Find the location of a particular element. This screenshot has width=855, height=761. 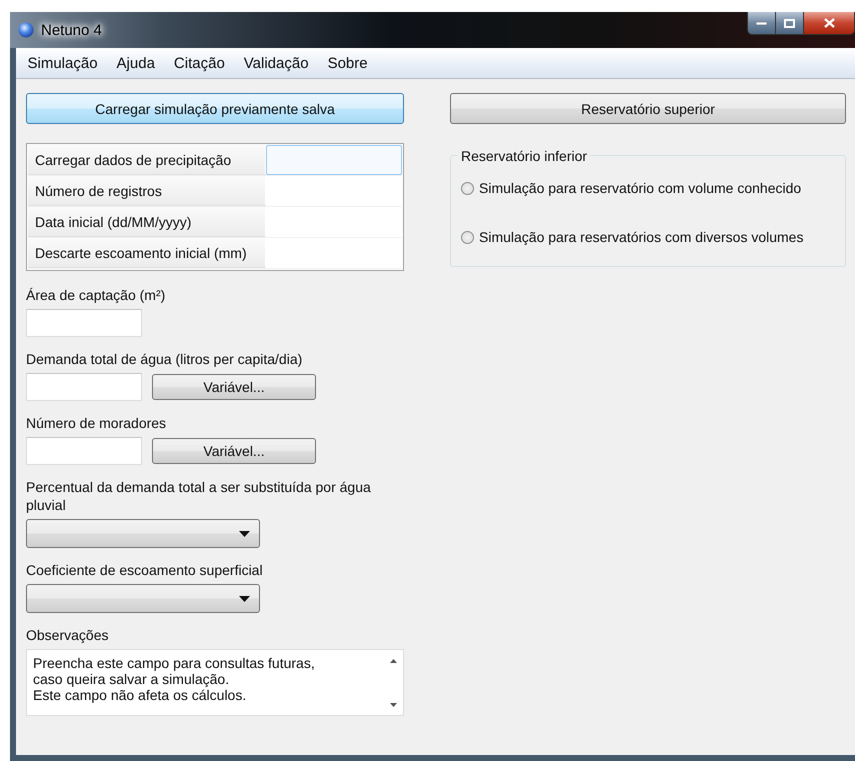

field-label: Coeficiente de escoamento superficial is located at coordinates (145, 570).